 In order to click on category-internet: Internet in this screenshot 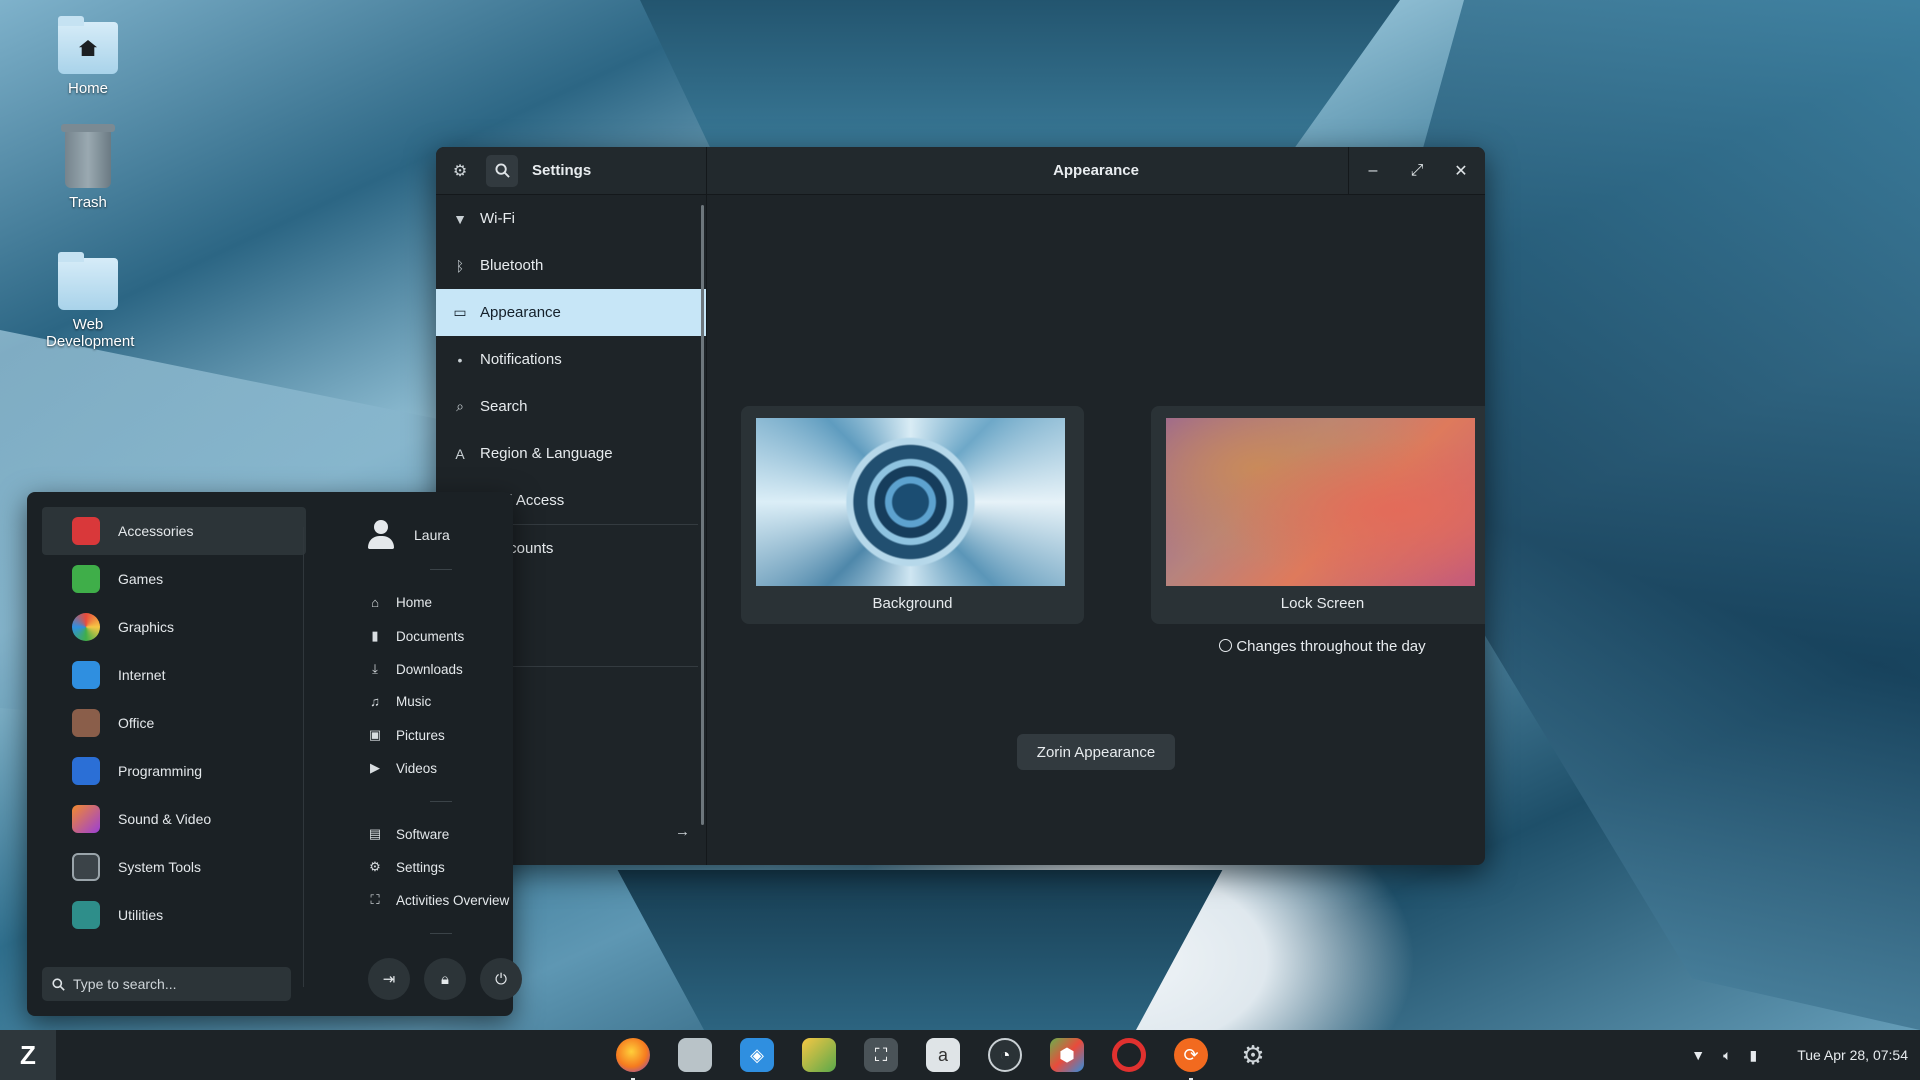, I will do `click(174, 675)`.